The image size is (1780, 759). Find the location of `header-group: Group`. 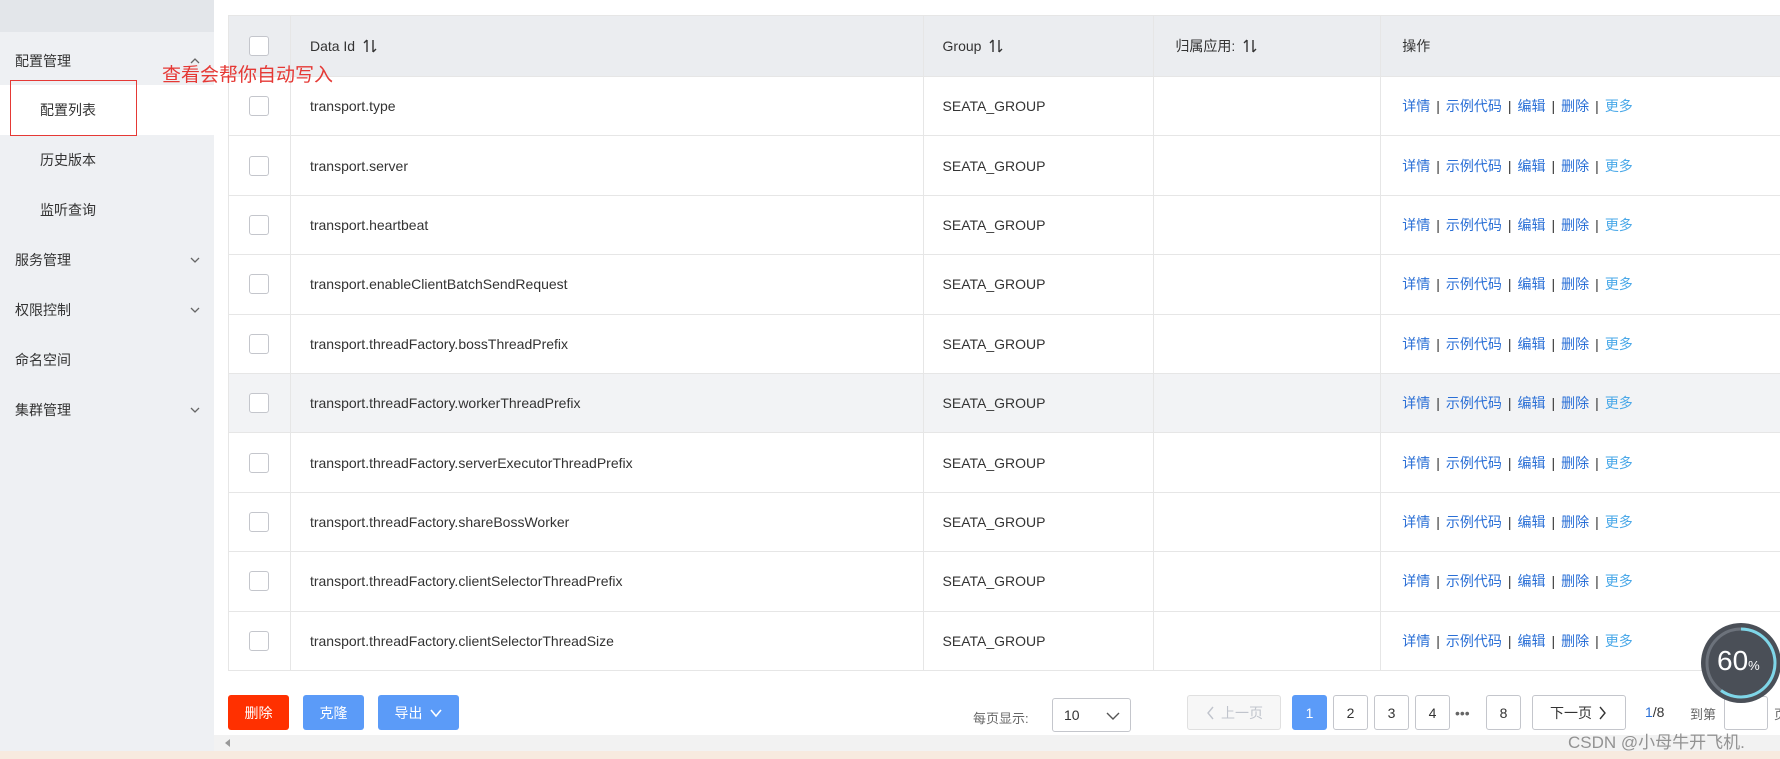

header-group: Group is located at coordinates (1039, 46).